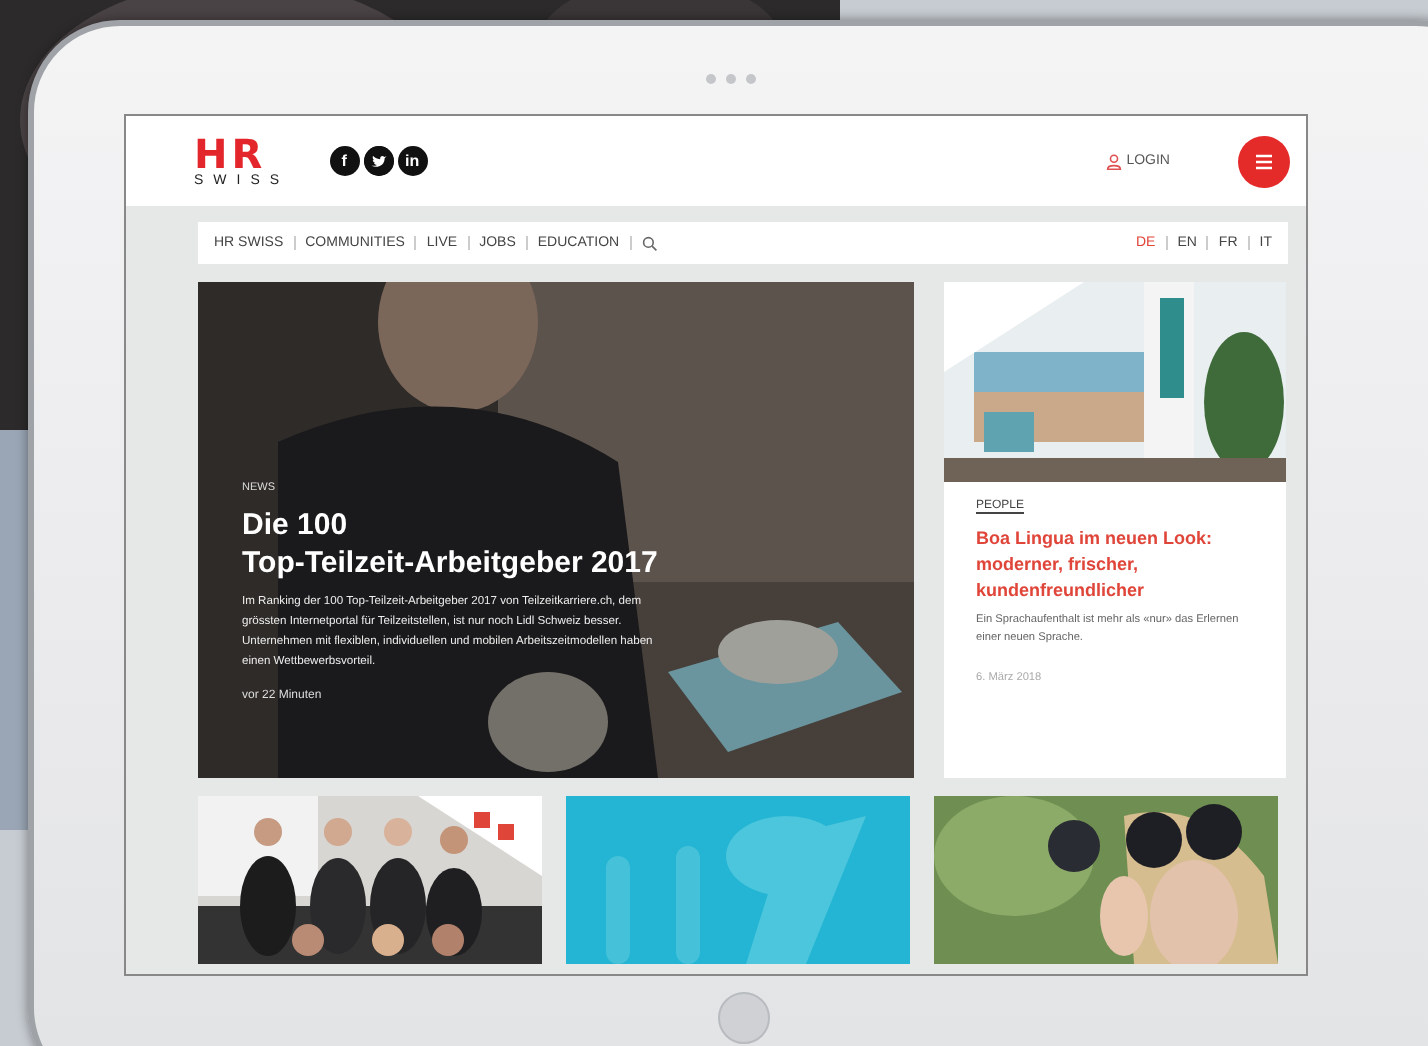  I want to click on menu-button, so click(1264, 161).